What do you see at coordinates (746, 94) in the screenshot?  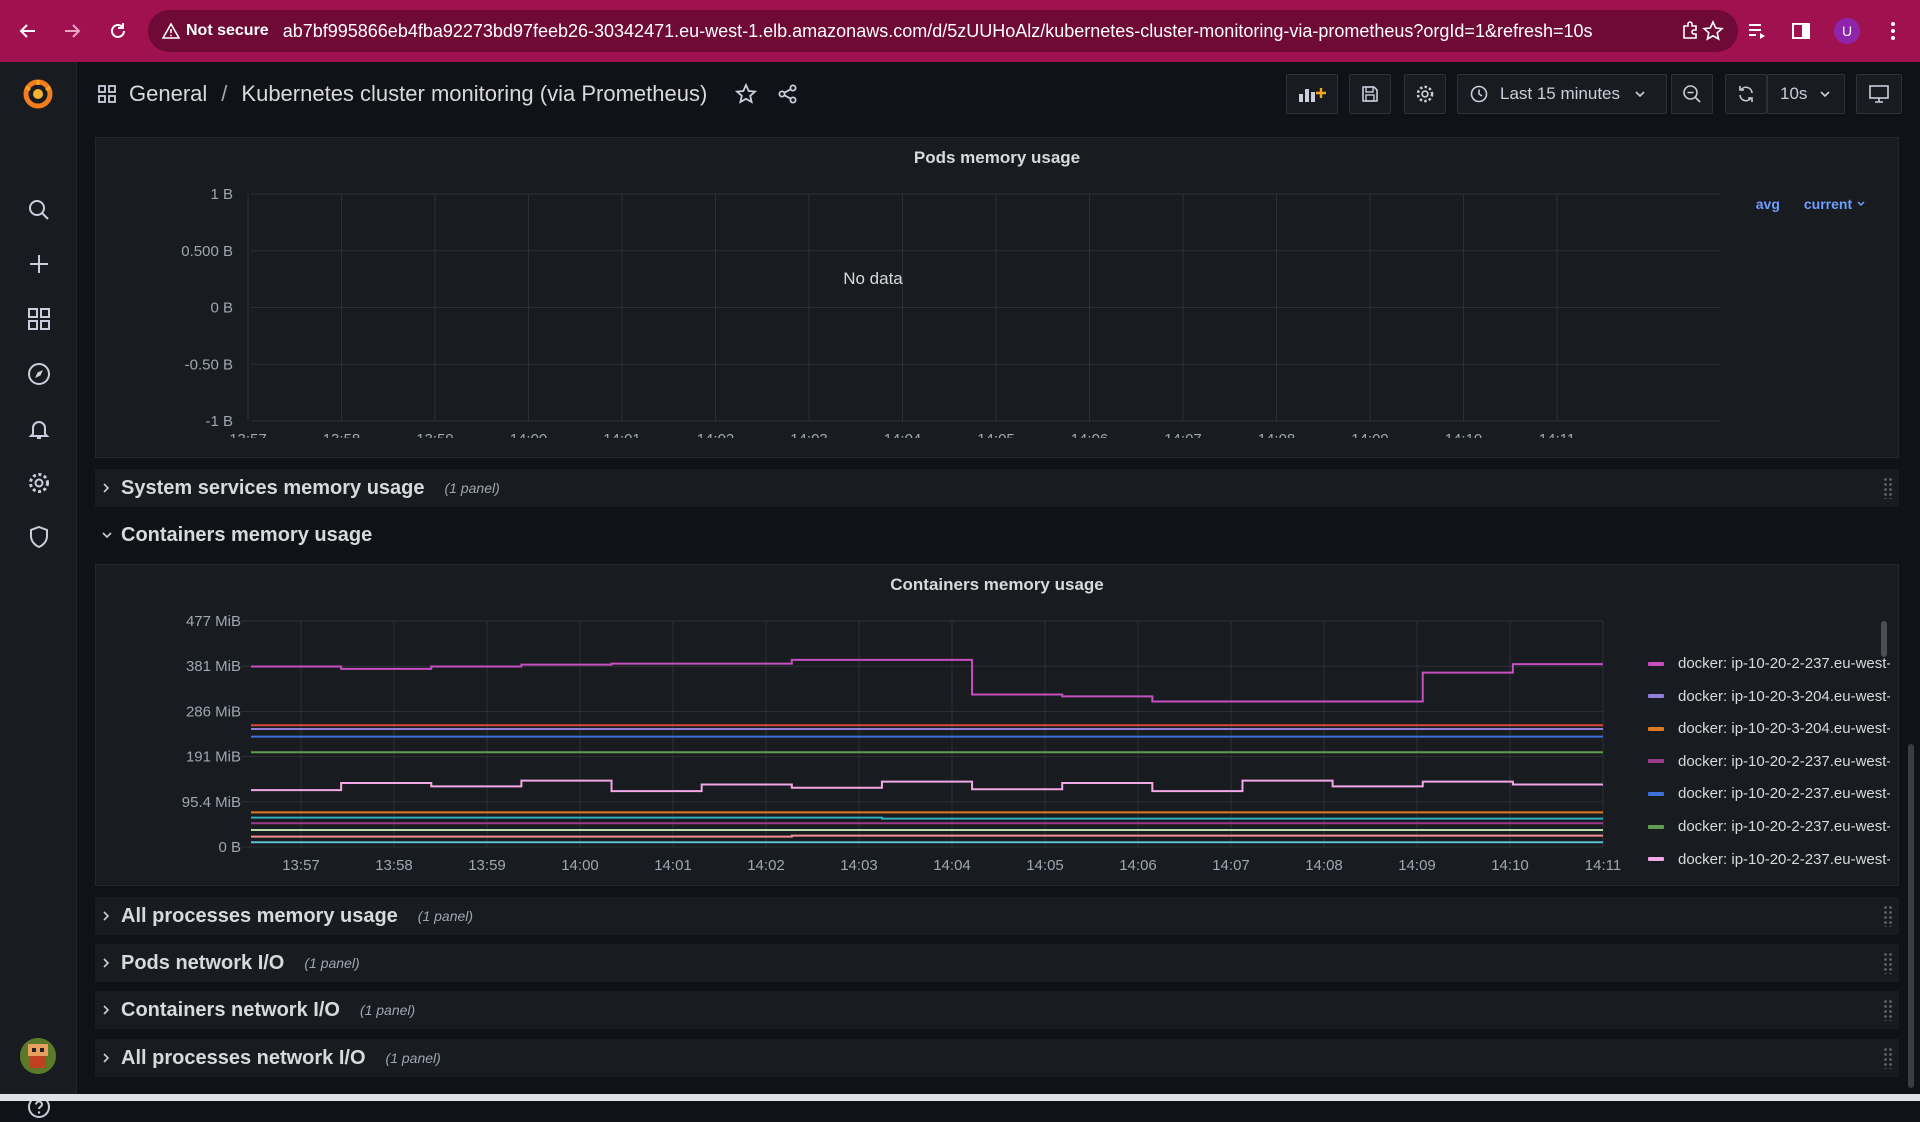 I see `star-icon` at bounding box center [746, 94].